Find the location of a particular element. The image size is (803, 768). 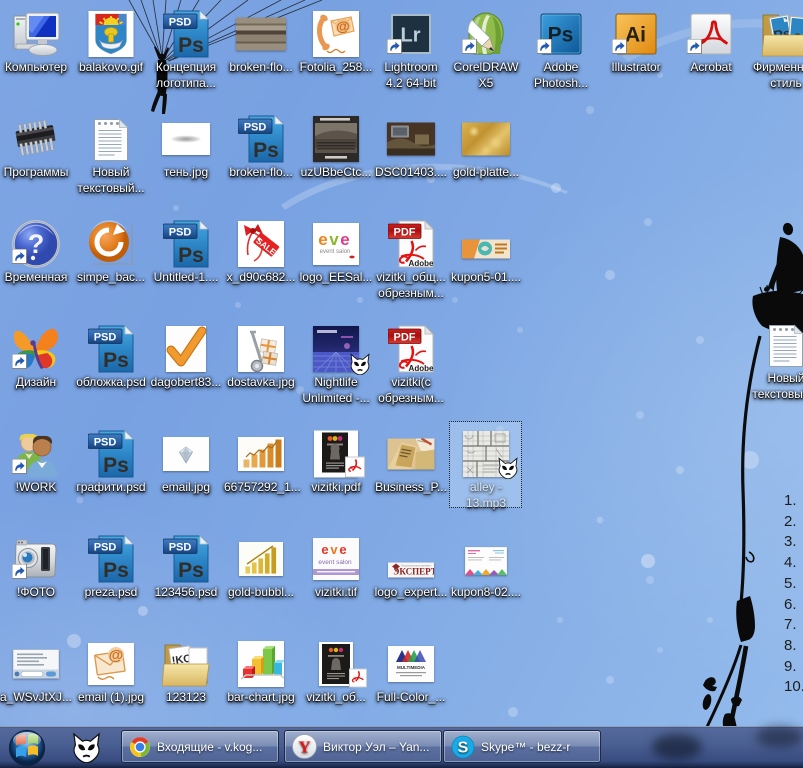

svg-text: Y is located at coordinates (304, 747).